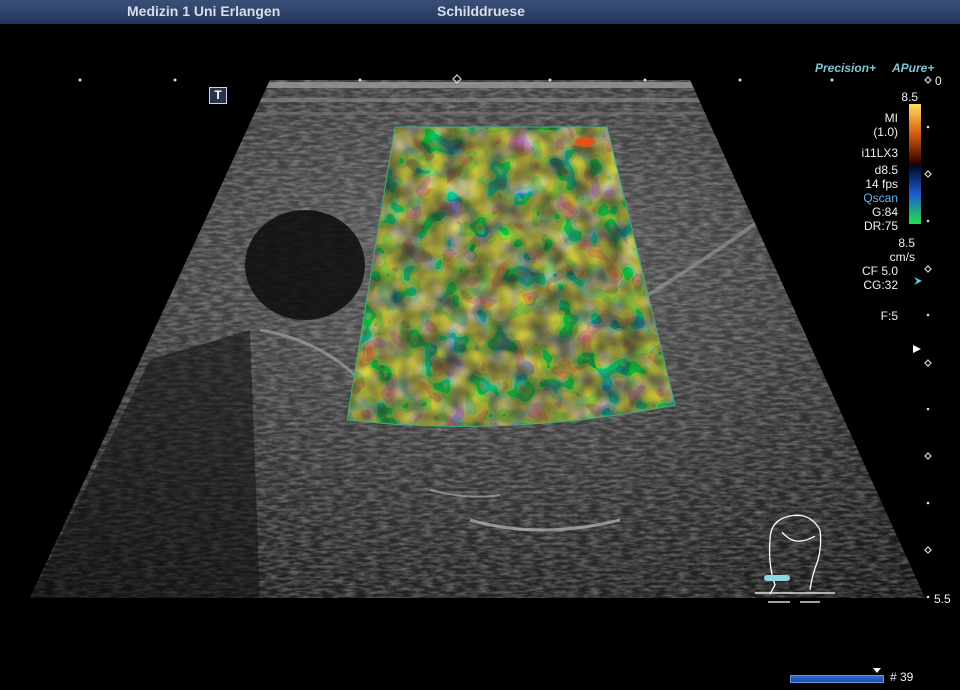  Describe the element at coordinates (906, 243) in the screenshot. I see `velocity-value: 8.5` at that location.